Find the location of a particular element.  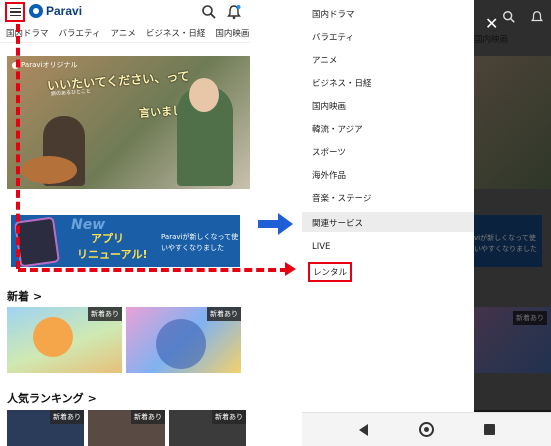

category-tabs: 国内ドラマ バラエティ アニメ ビジネス・日経 国内映画 is located at coordinates (125, 35).